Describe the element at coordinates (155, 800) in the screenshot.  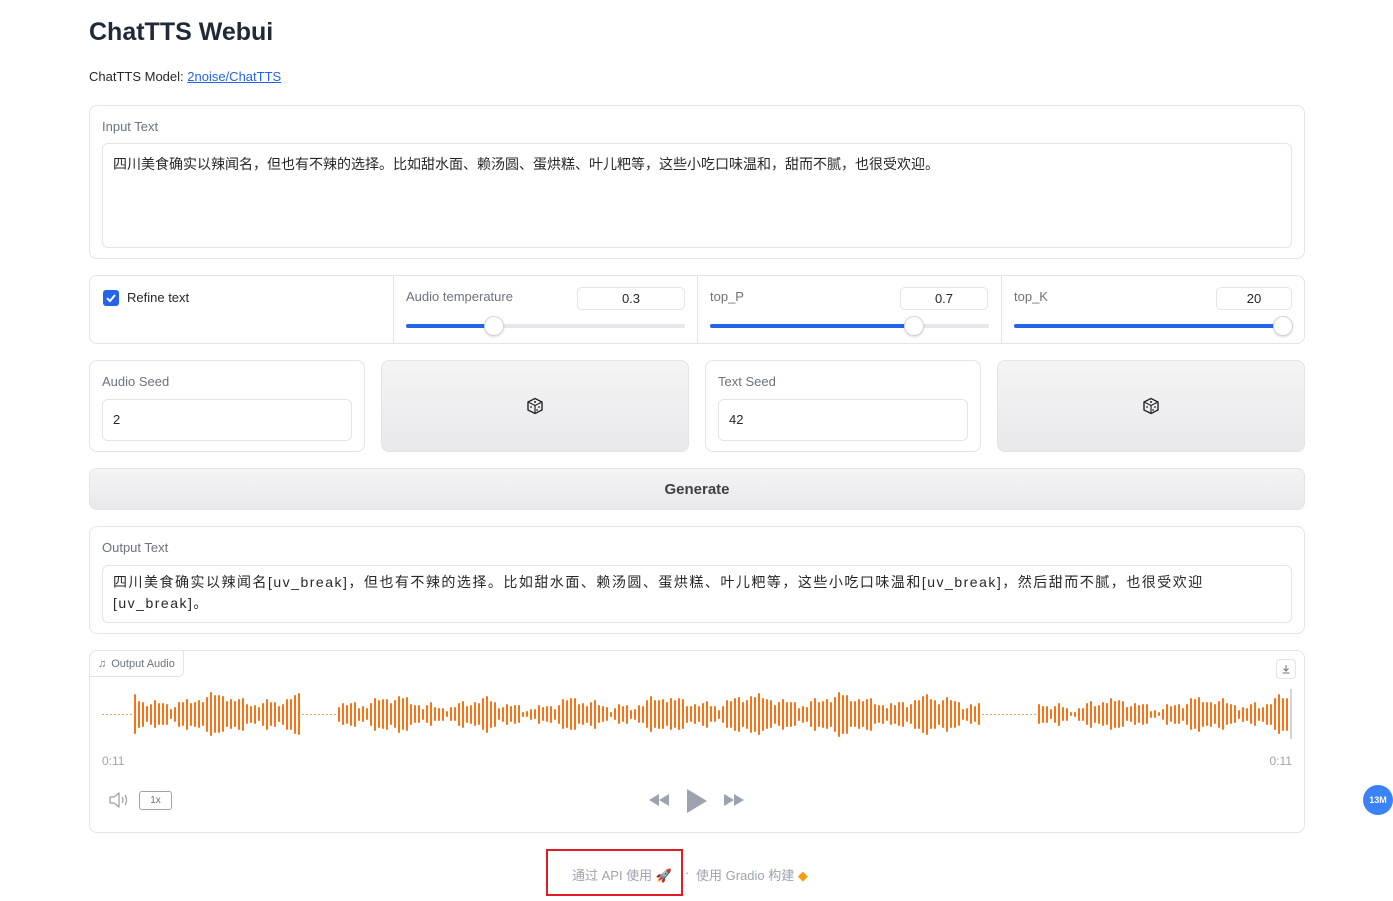
I see `playback-speed-button: 1x` at that location.